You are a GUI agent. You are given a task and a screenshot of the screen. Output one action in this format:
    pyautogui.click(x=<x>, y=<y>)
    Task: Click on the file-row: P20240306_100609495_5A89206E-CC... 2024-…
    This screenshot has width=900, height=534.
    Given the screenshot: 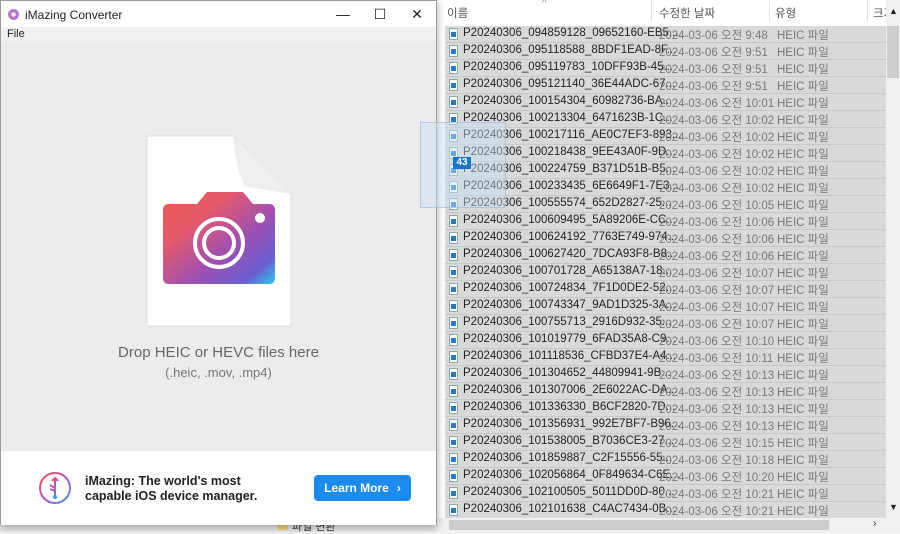 What is the action you would take?
    pyautogui.click(x=665, y=221)
    